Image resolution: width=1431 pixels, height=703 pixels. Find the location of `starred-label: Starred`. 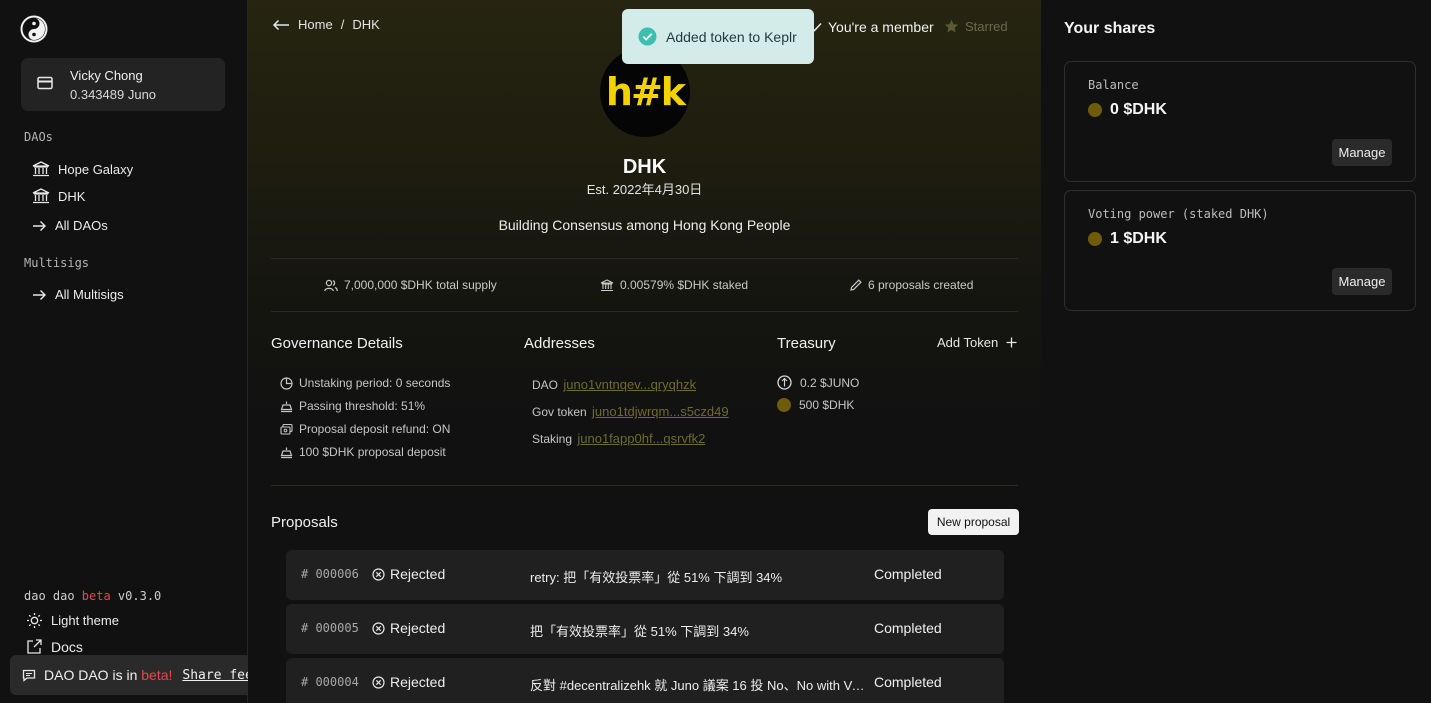

starred-label: Starred is located at coordinates (986, 26).